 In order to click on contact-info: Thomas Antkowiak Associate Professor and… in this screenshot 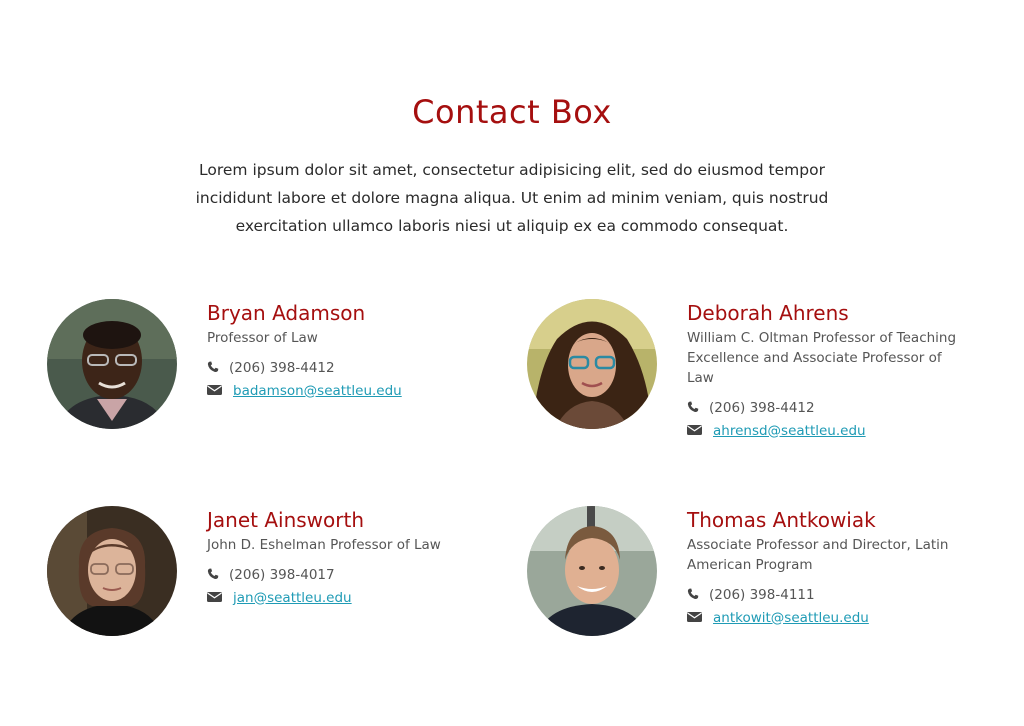, I will do `click(822, 567)`.